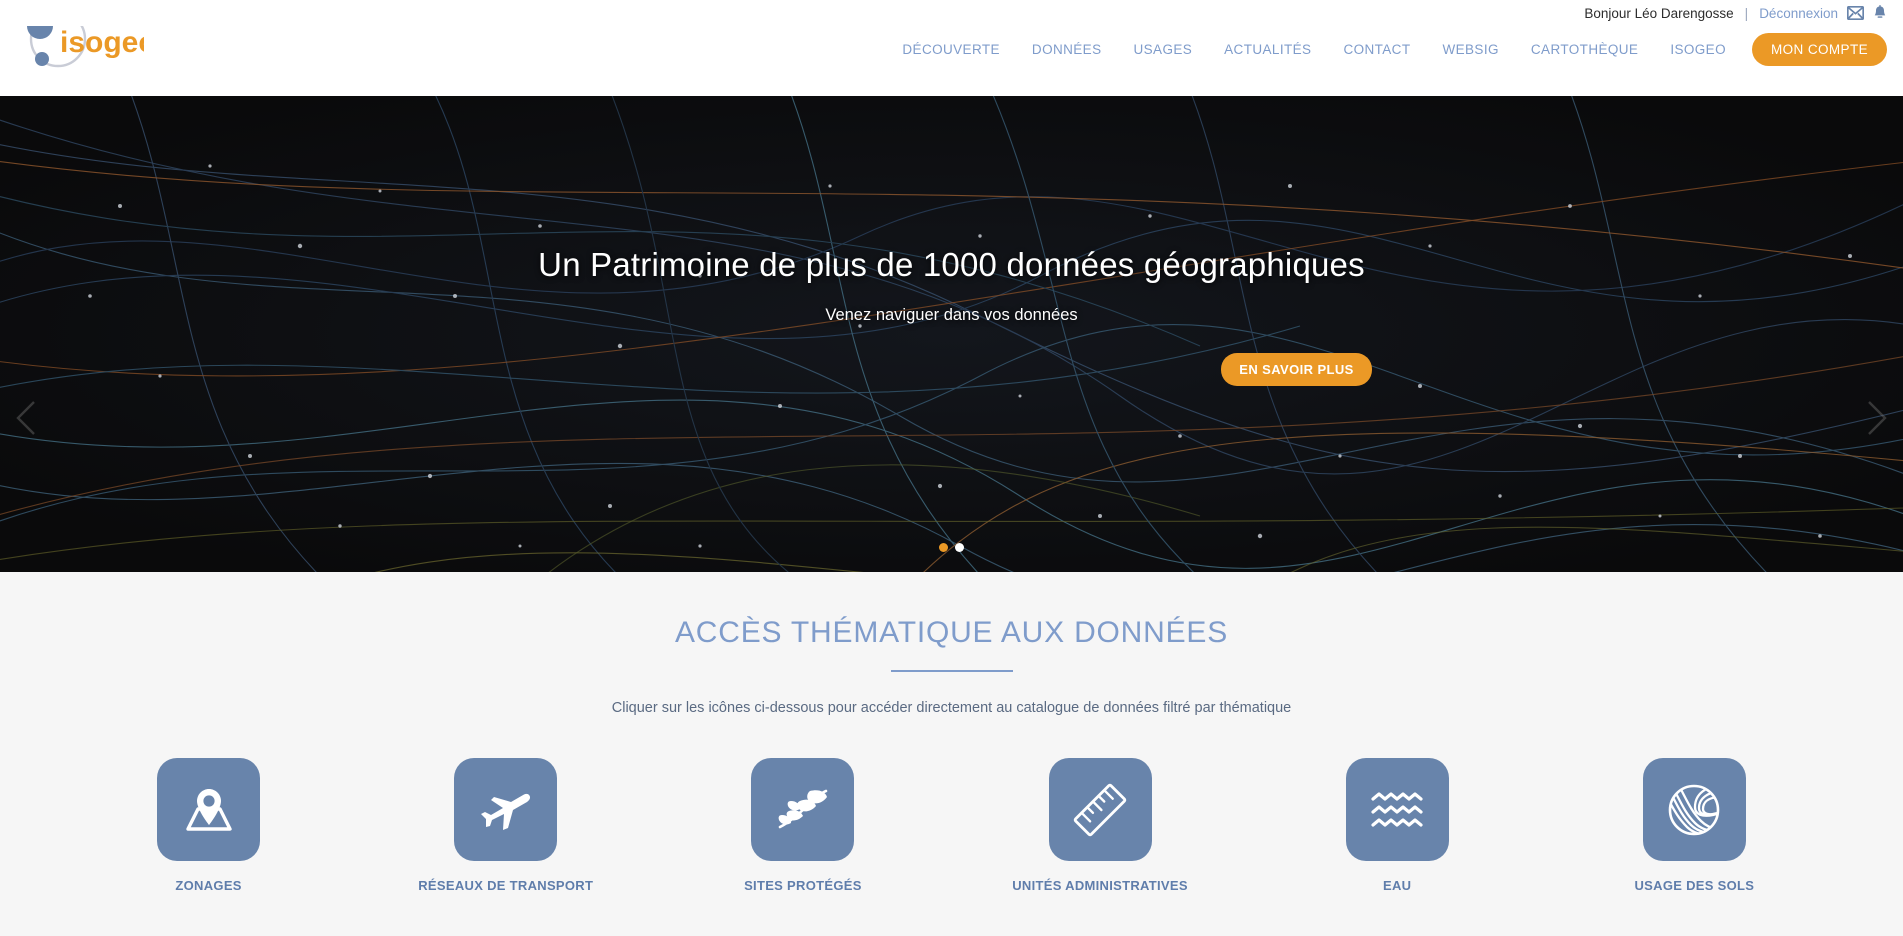 Image resolution: width=1903 pixels, height=936 pixels. What do you see at coordinates (803, 885) in the screenshot?
I see `theme-label: SITES PROTÉGÉS` at bounding box center [803, 885].